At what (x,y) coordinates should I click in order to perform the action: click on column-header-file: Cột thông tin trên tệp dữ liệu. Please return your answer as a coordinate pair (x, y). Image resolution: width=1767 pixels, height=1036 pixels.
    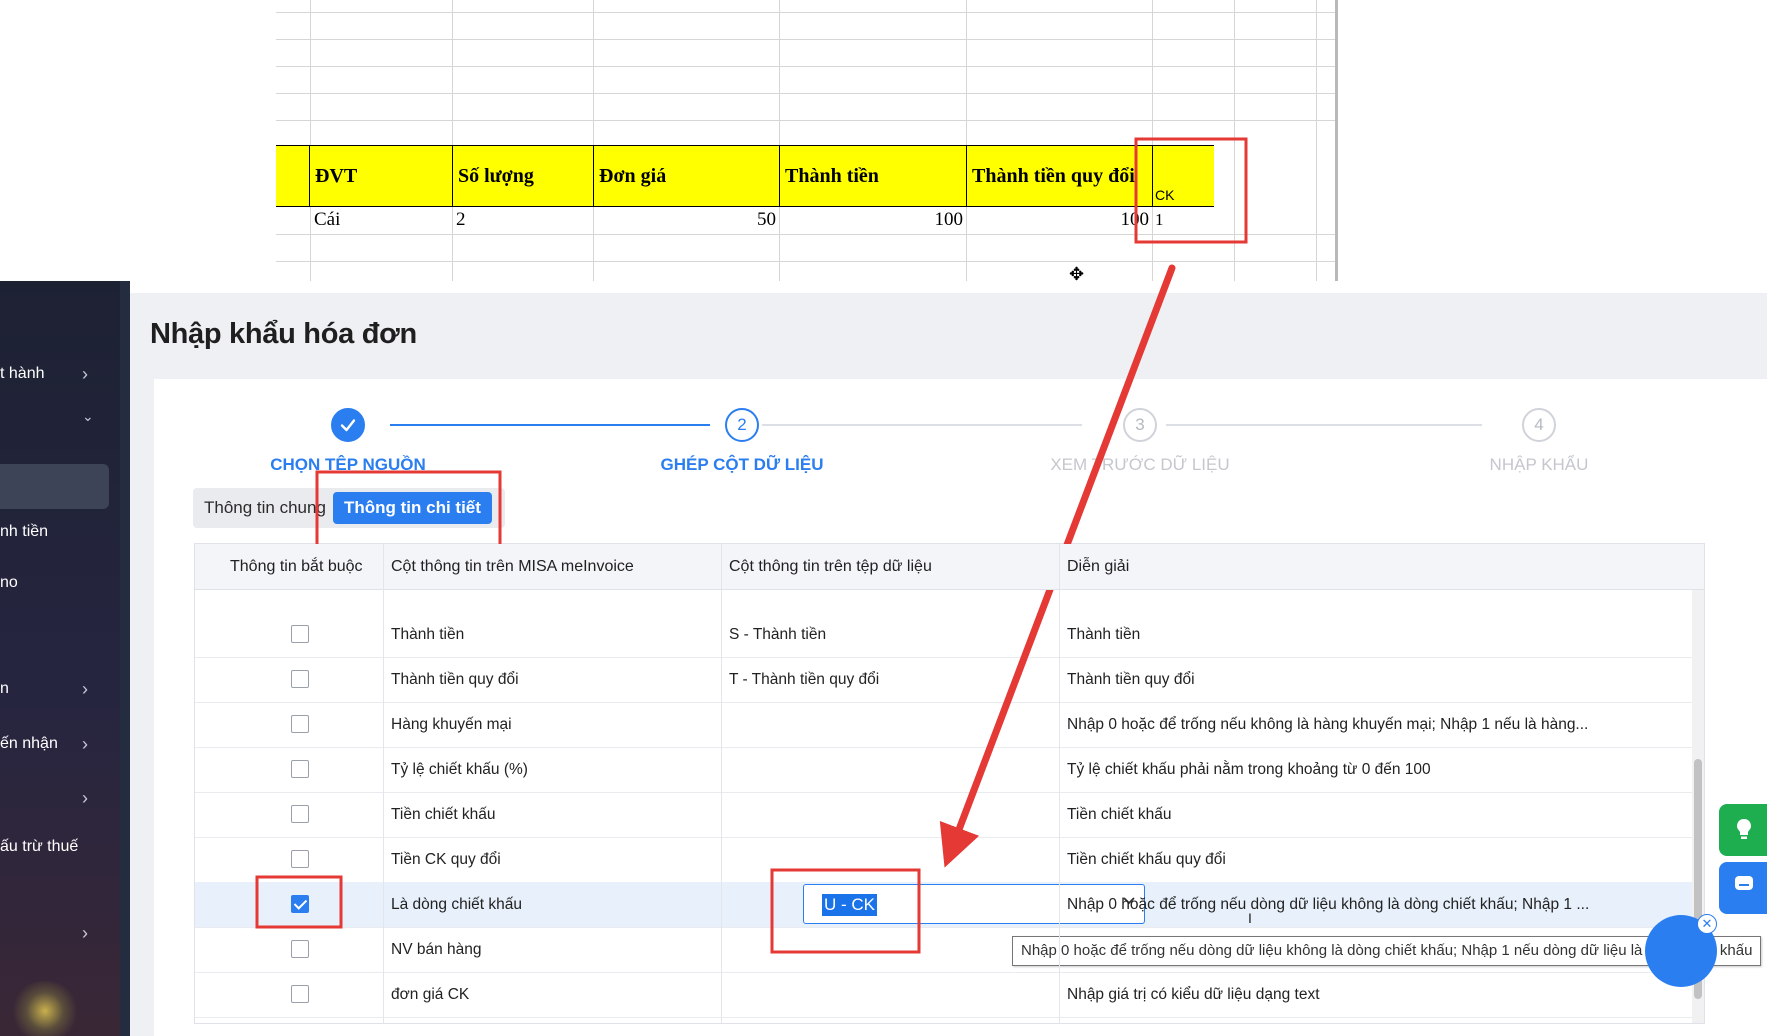
    Looking at the image, I should click on (830, 566).